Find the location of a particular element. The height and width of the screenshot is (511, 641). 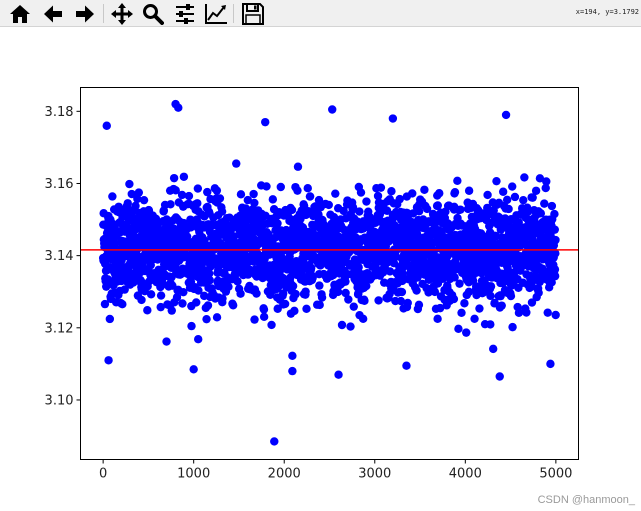

home-button is located at coordinates (20, 13).